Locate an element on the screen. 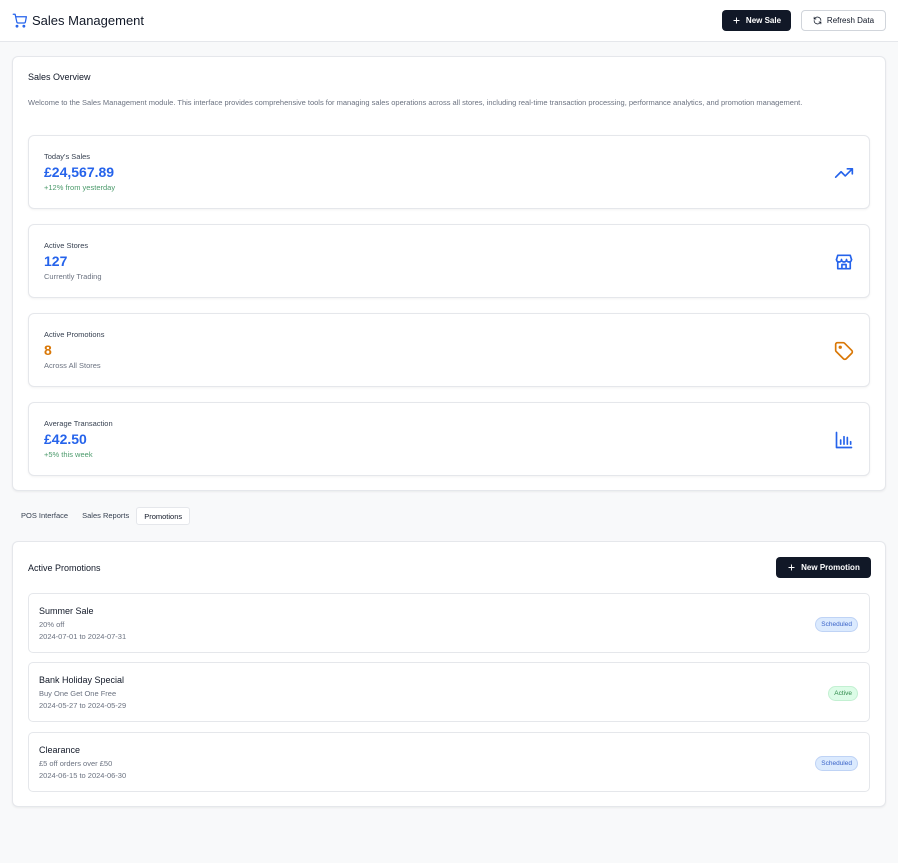 The height and width of the screenshot is (863, 898). promotion-dates: 2024-05-27 to 2024-05-29 is located at coordinates (83, 705).